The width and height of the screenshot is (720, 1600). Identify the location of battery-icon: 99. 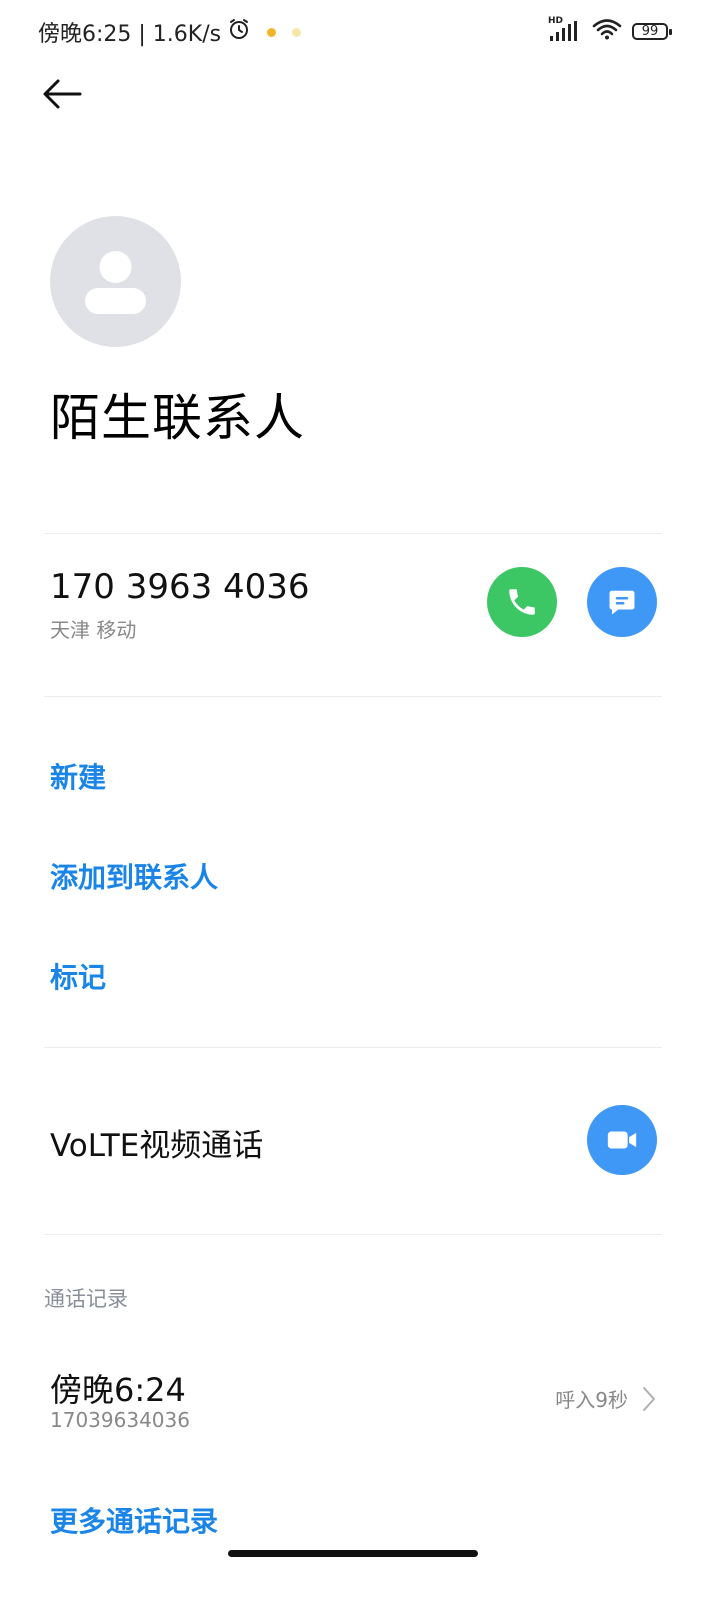
(652, 31).